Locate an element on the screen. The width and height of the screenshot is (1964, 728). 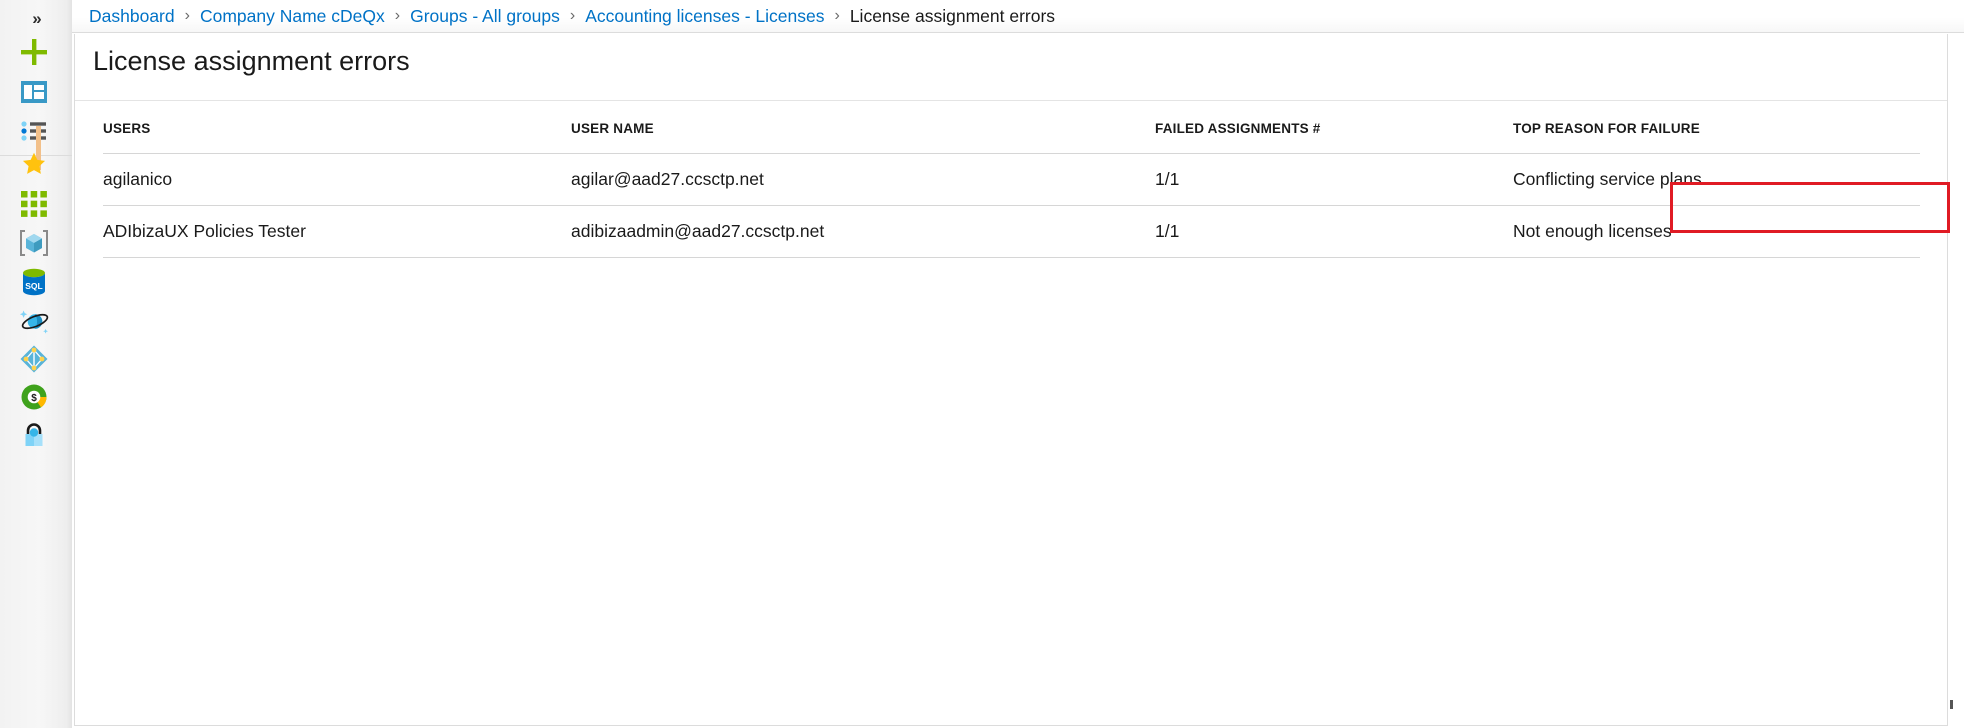
svg-text: SQL is located at coordinates (33, 286).